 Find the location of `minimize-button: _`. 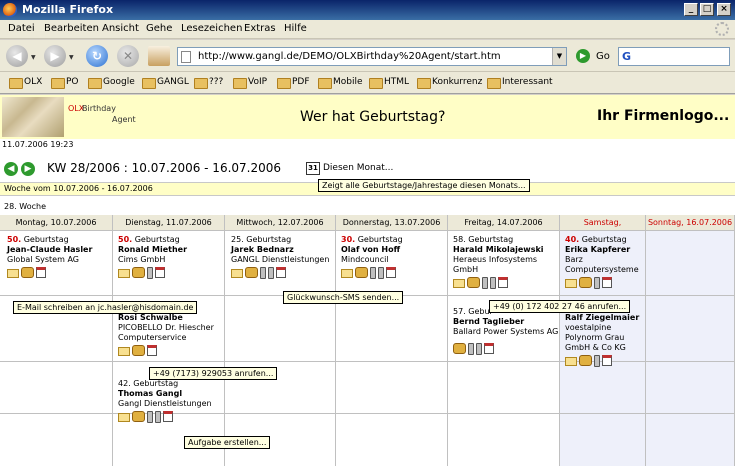

minimize-button: _ is located at coordinates (691, 9).